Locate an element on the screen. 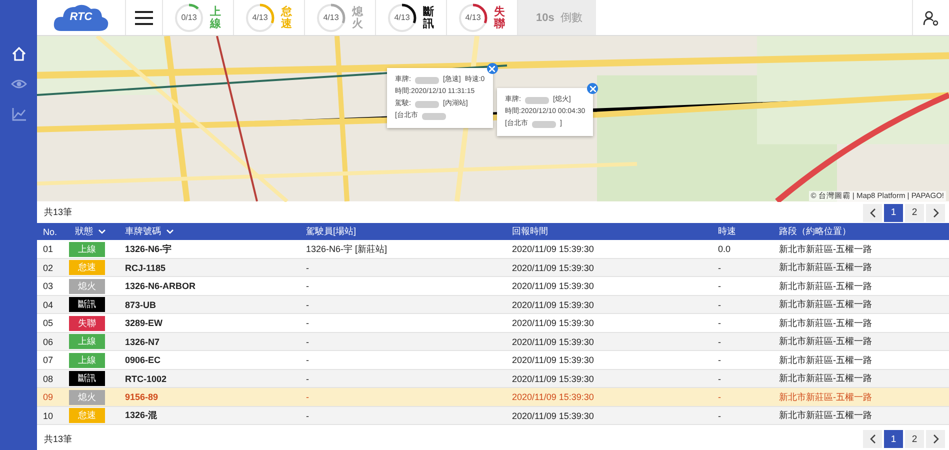  status-label: 熄火 is located at coordinates (357, 18).